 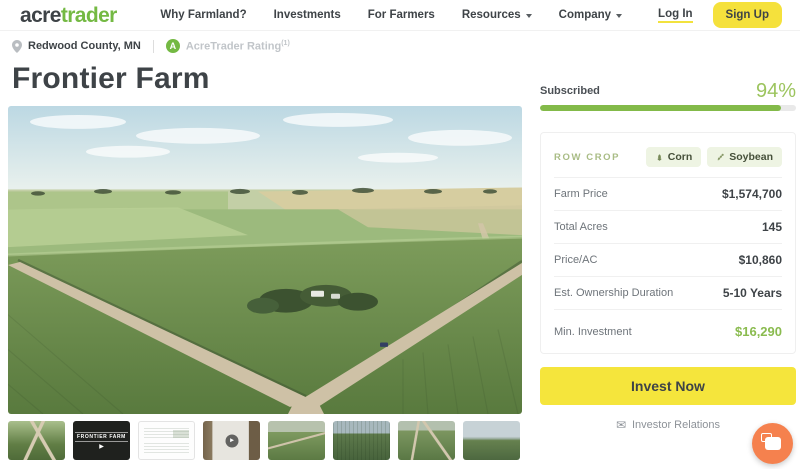 What do you see at coordinates (752, 293) in the screenshot?
I see `detail-value: 5-10 Years` at bounding box center [752, 293].